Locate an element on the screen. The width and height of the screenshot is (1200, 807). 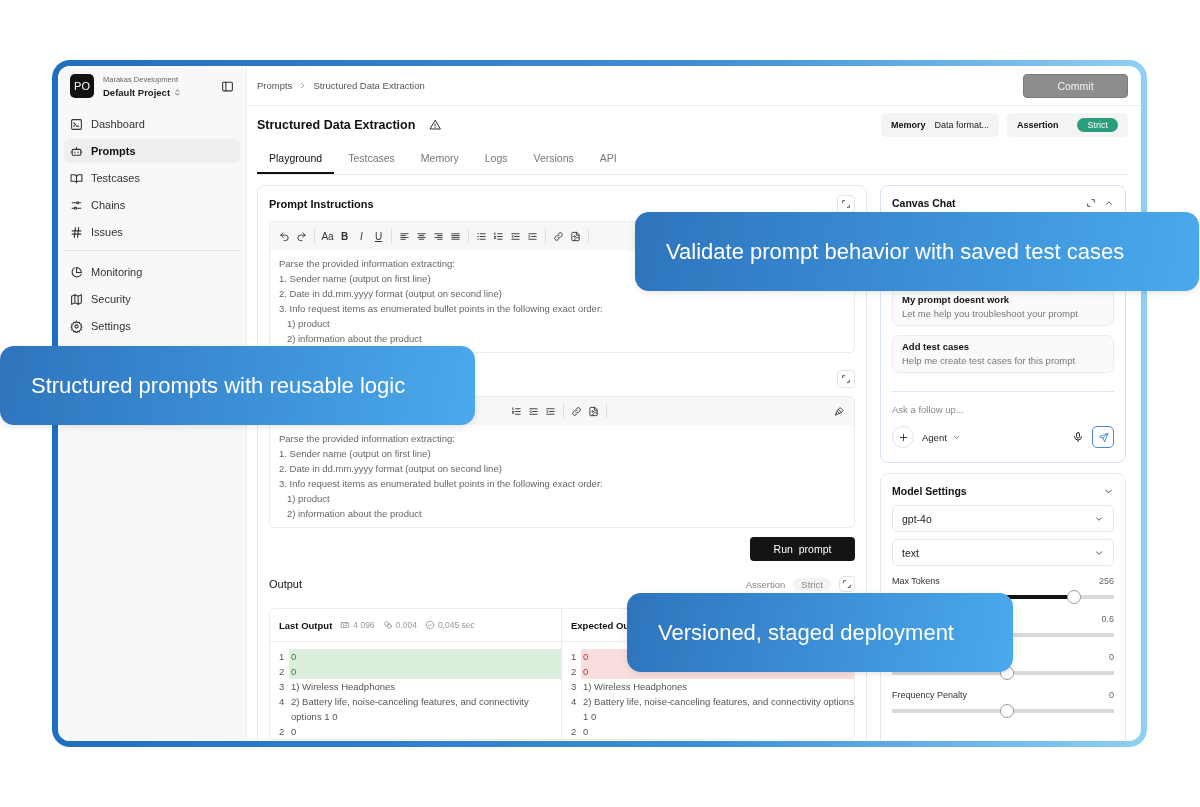
cost-stat: 0.004 is located at coordinates (399, 625).